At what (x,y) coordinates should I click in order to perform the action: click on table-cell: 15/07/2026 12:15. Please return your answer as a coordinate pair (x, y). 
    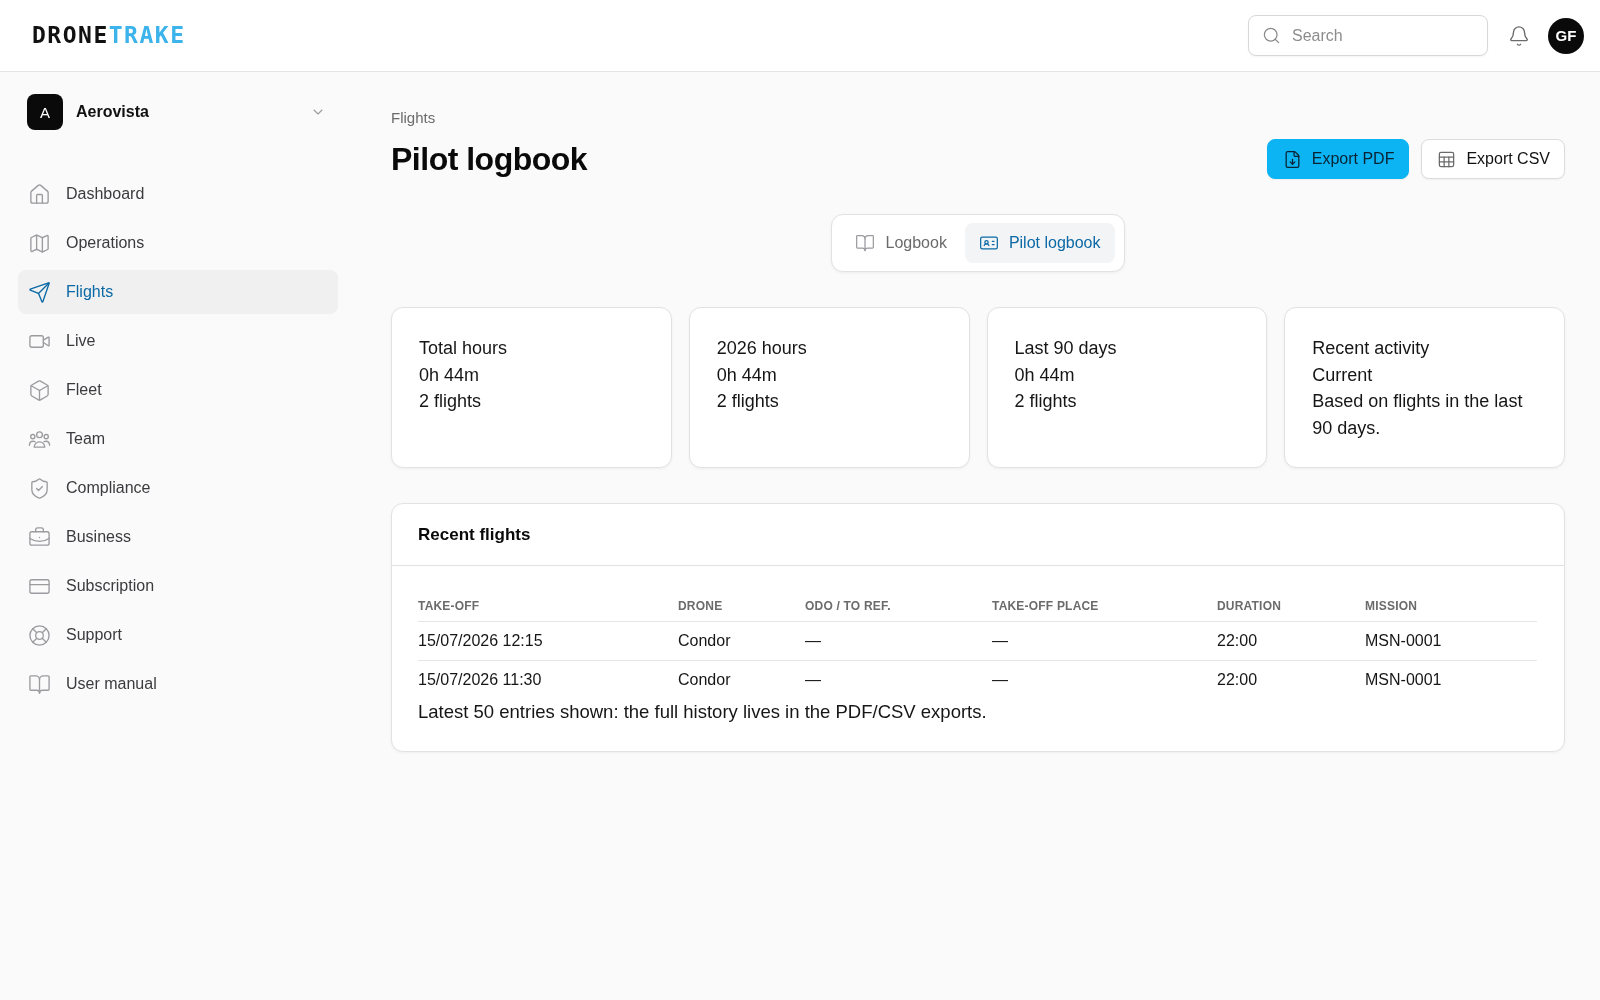
    Looking at the image, I should click on (480, 641).